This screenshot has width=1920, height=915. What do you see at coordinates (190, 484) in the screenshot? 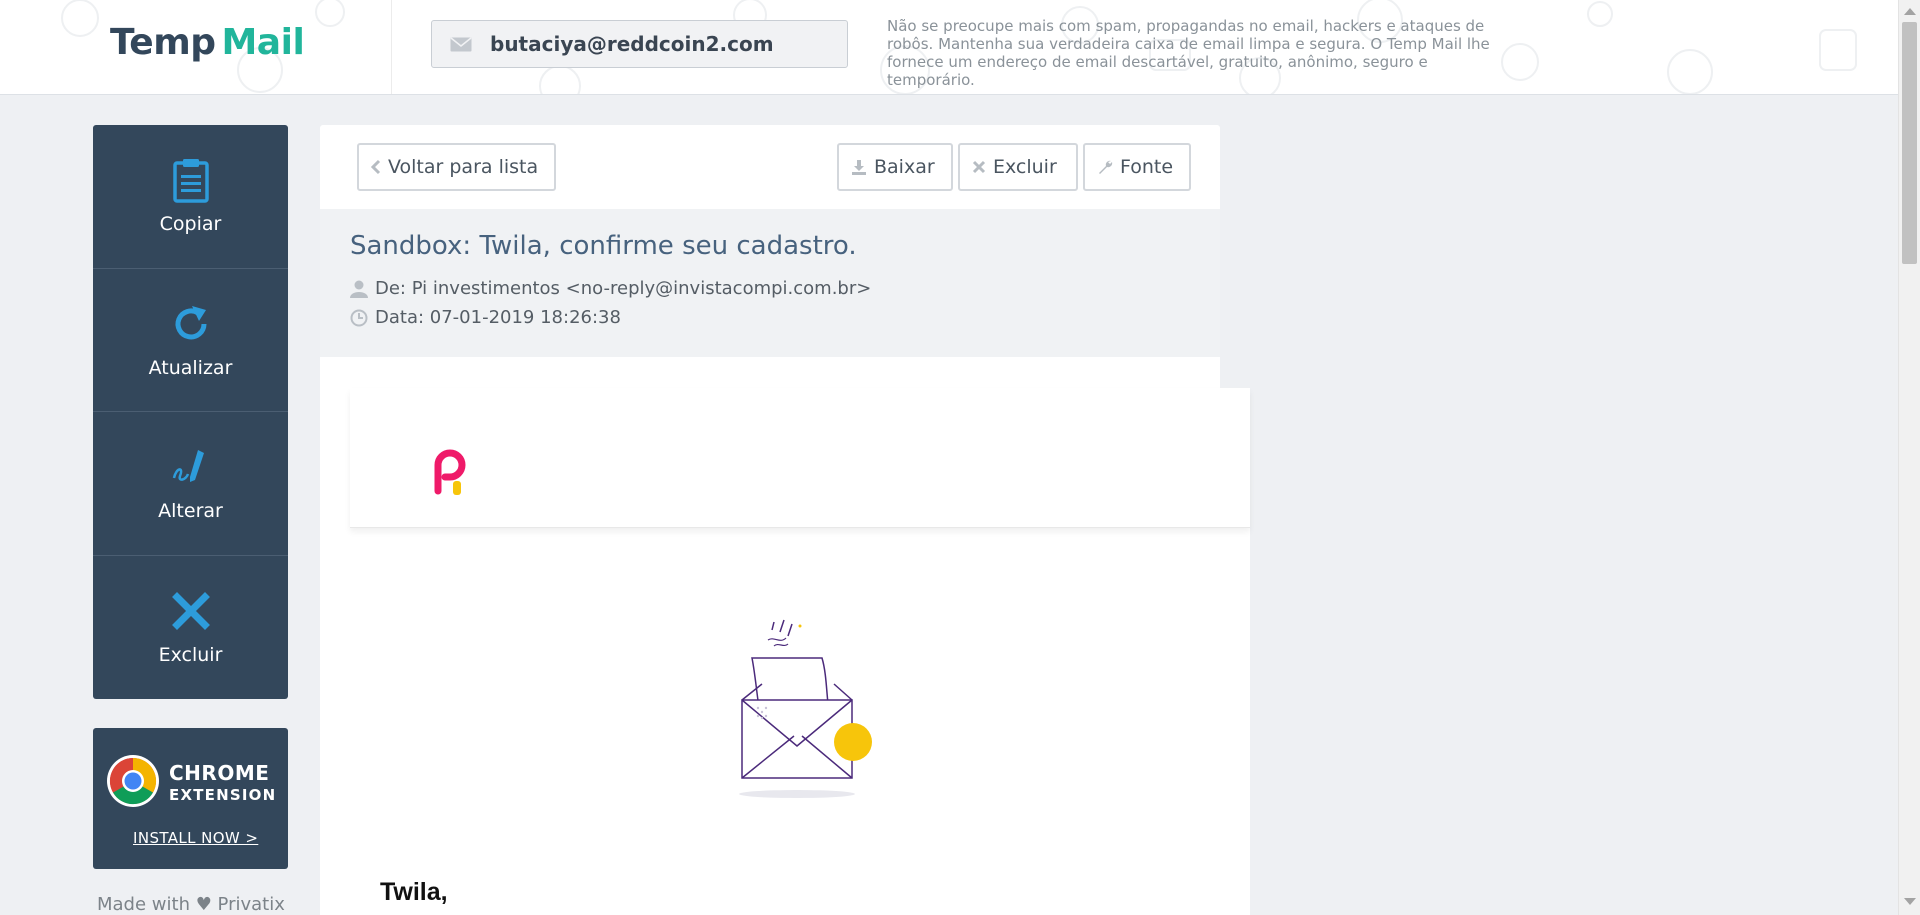
I see `sidebar-item-change: Alterar` at bounding box center [190, 484].